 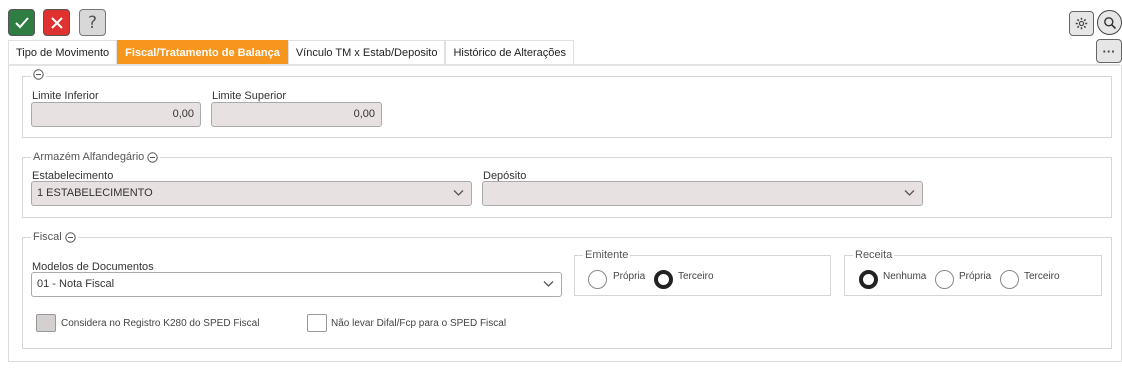 I want to click on revenue-nenhuma-radio, so click(x=868, y=279).